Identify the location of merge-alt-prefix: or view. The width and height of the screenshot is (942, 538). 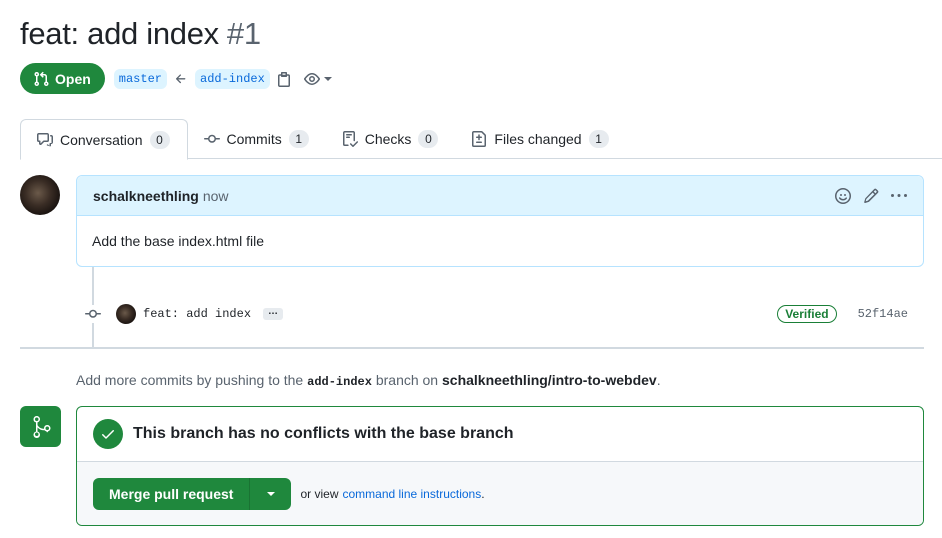
(319, 494).